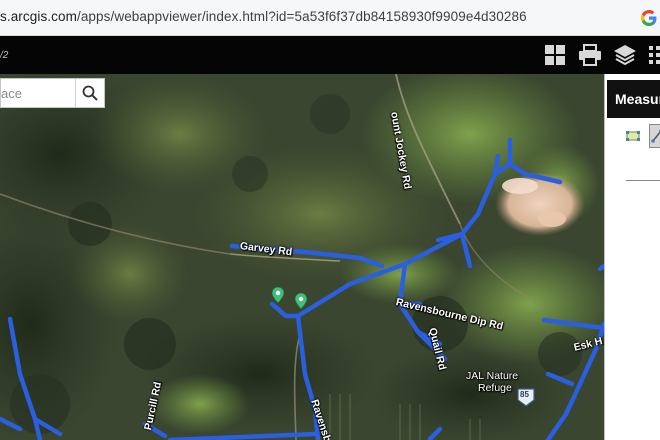 This screenshot has height=440, width=660. What do you see at coordinates (38, 16) in the screenshot?
I see `url-host: s.arcgis.com` at bounding box center [38, 16].